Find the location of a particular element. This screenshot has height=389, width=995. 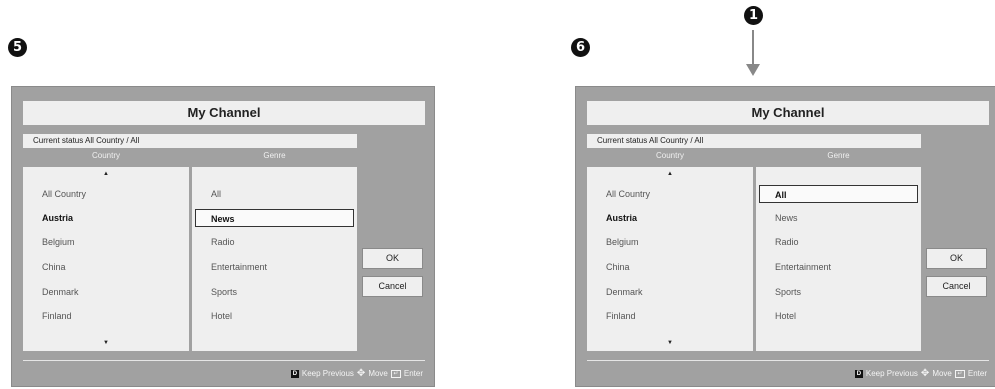

list-item-genre: News is located at coordinates (838, 218).